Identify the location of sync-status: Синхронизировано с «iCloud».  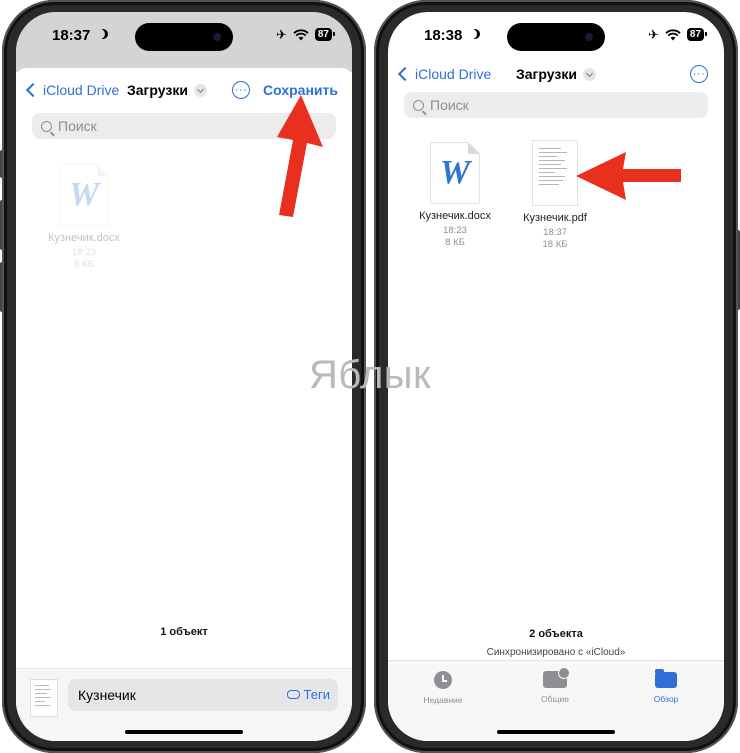
(556, 652).